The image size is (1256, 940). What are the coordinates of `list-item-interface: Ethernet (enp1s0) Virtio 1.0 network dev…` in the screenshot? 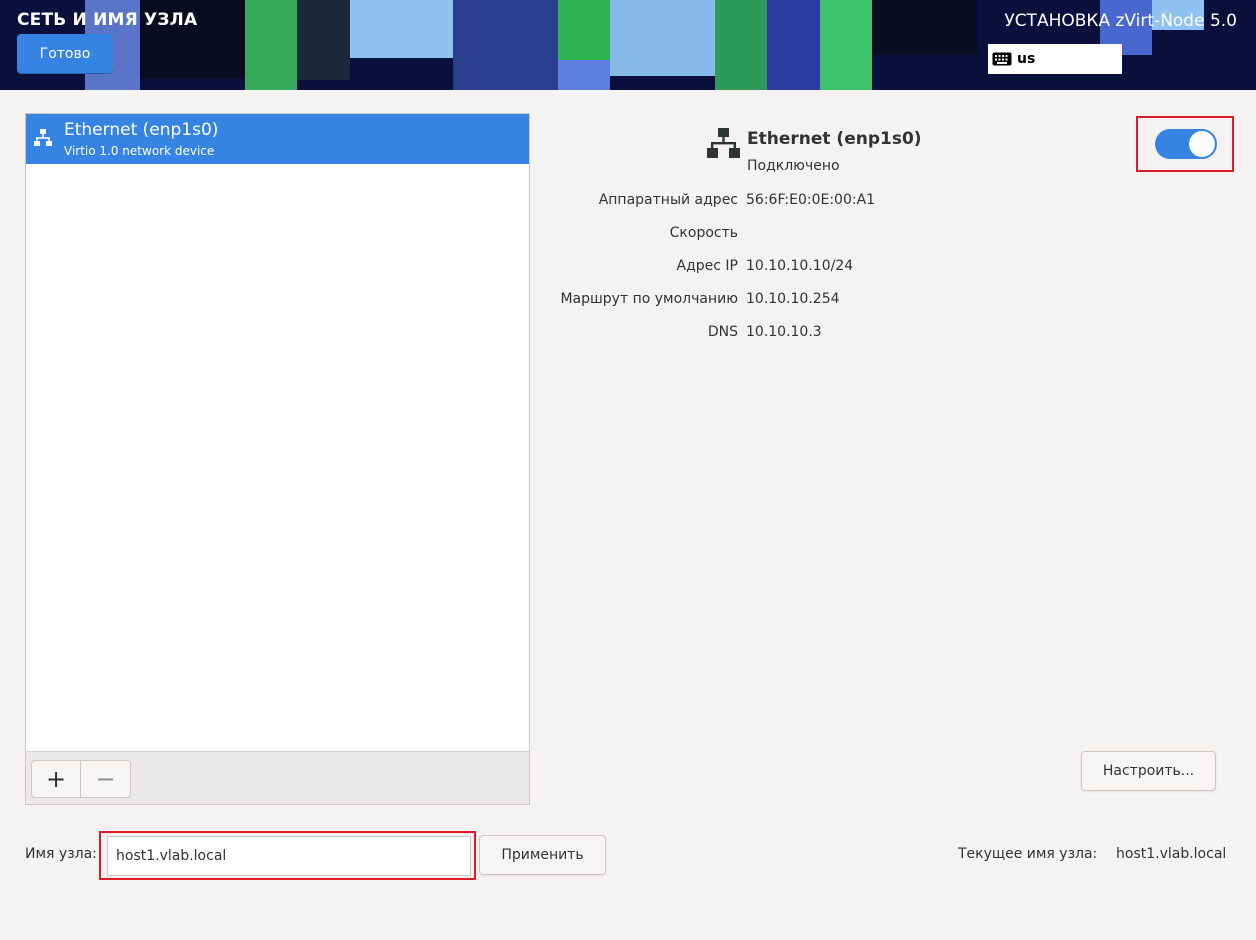 It's located at (277, 139).